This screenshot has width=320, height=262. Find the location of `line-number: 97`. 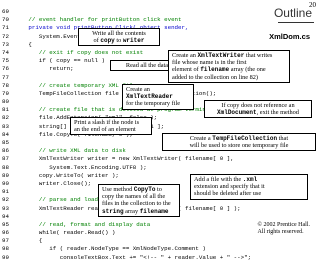

line-number: 97 is located at coordinates (5, 241).